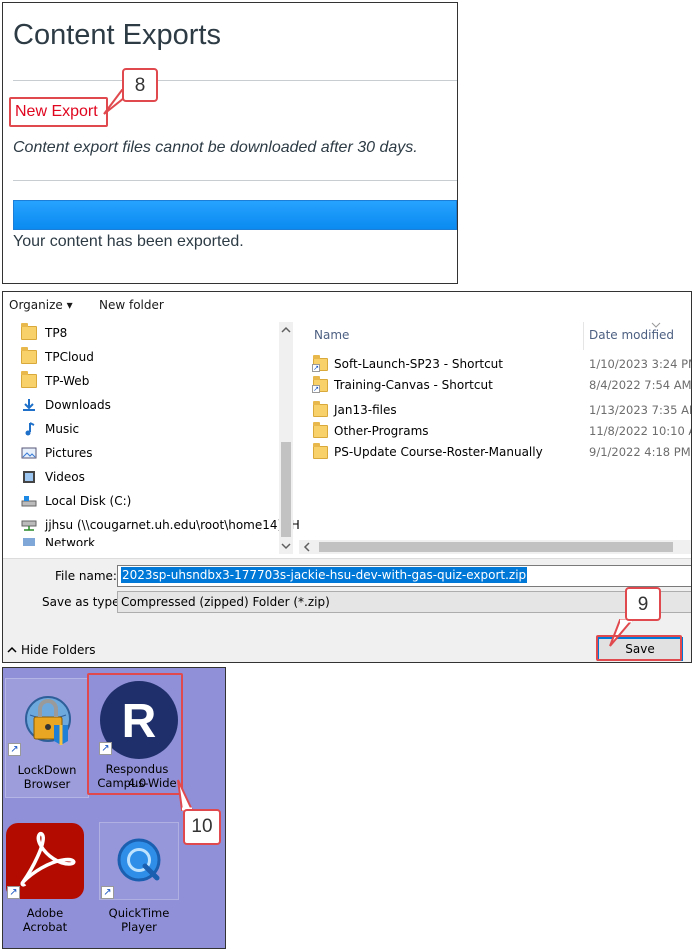  Describe the element at coordinates (66, 405) in the screenshot. I see `nav-item-downloads: Downloads` at that location.